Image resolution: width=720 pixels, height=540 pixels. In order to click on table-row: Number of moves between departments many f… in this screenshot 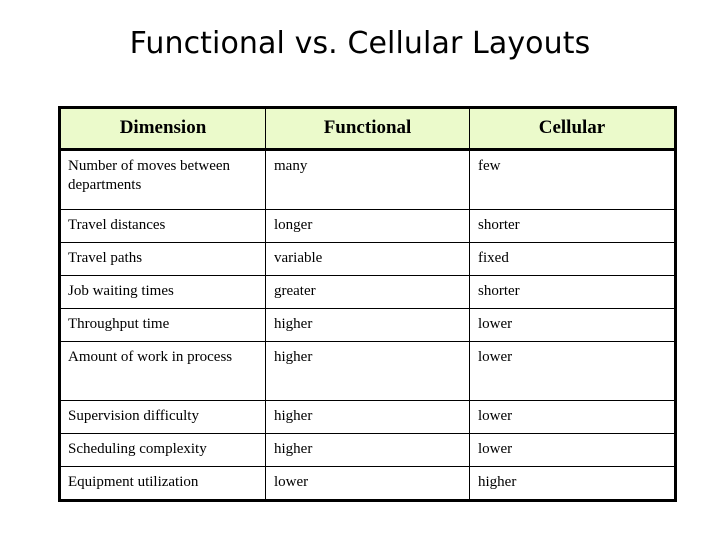, I will do `click(367, 179)`.